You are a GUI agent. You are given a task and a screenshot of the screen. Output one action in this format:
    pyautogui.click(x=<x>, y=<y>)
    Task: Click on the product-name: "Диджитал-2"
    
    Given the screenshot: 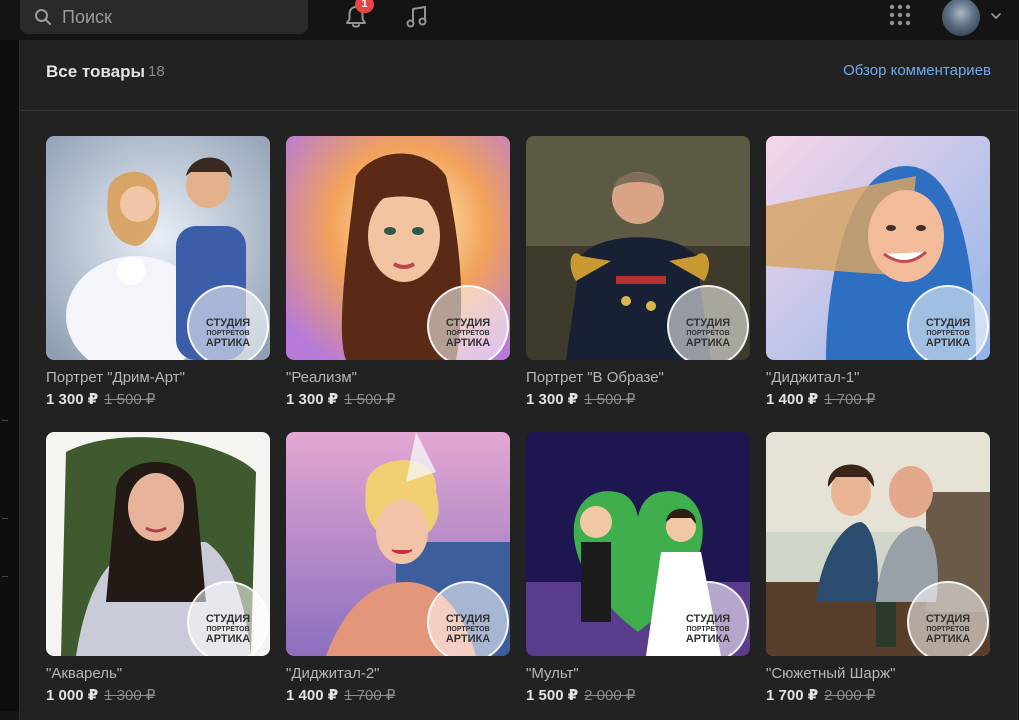 What is the action you would take?
    pyautogui.click(x=333, y=673)
    